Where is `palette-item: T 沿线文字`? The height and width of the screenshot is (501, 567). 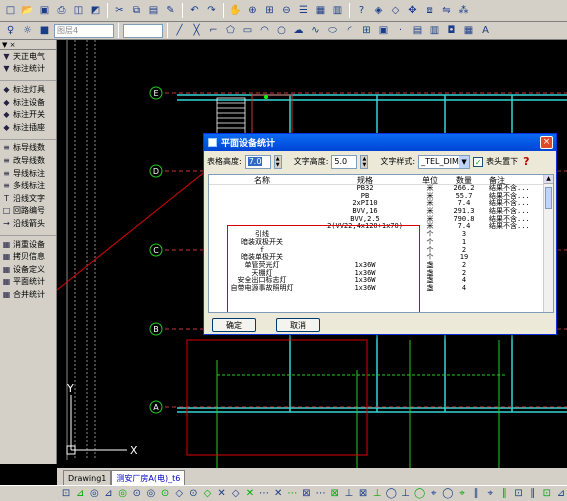
palette-item: T 沿线文字 is located at coordinates (28, 198).